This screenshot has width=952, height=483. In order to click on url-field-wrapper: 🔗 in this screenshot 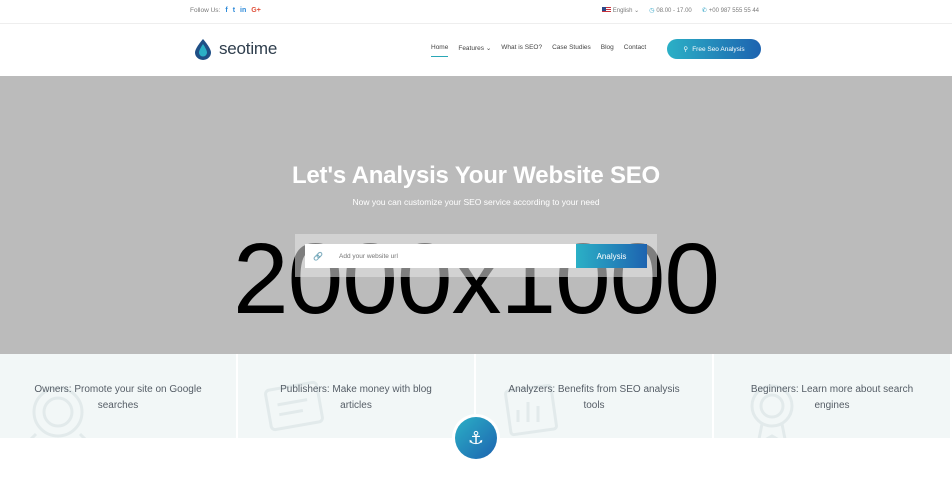, I will do `click(440, 256)`.